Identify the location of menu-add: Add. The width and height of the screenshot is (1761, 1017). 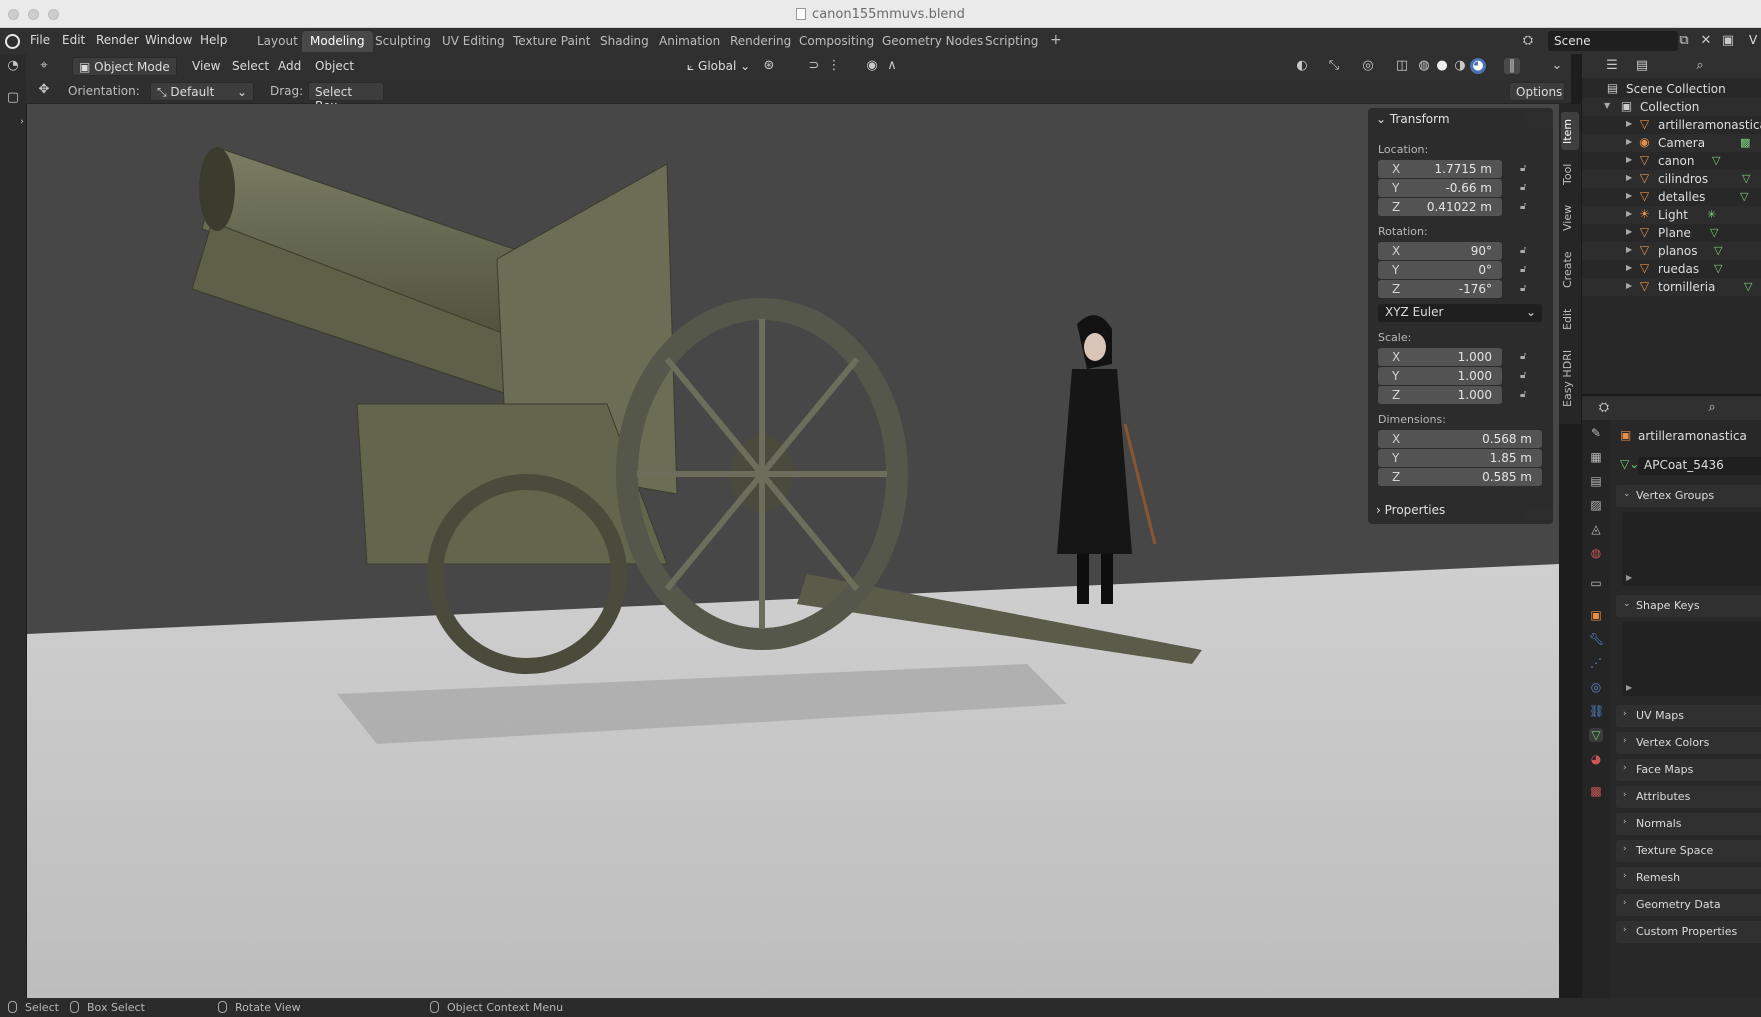
(289, 66).